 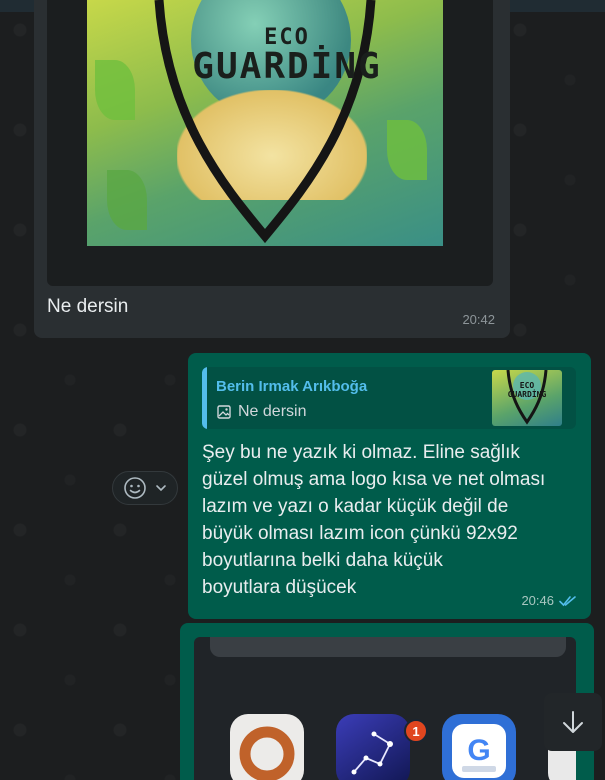 I want to click on double-check-icon, so click(x=567, y=600).